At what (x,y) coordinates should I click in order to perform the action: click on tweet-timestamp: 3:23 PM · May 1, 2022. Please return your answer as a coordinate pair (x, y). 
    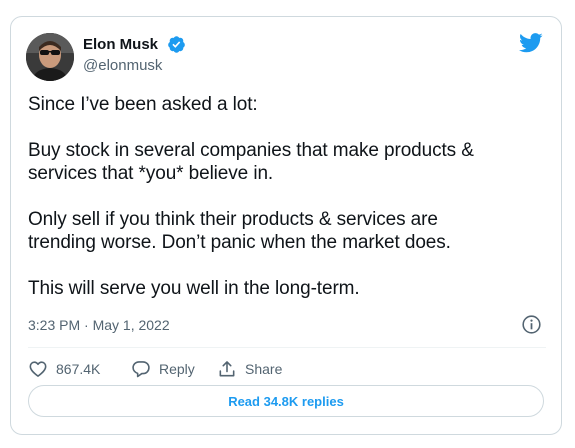
    Looking at the image, I should click on (99, 325).